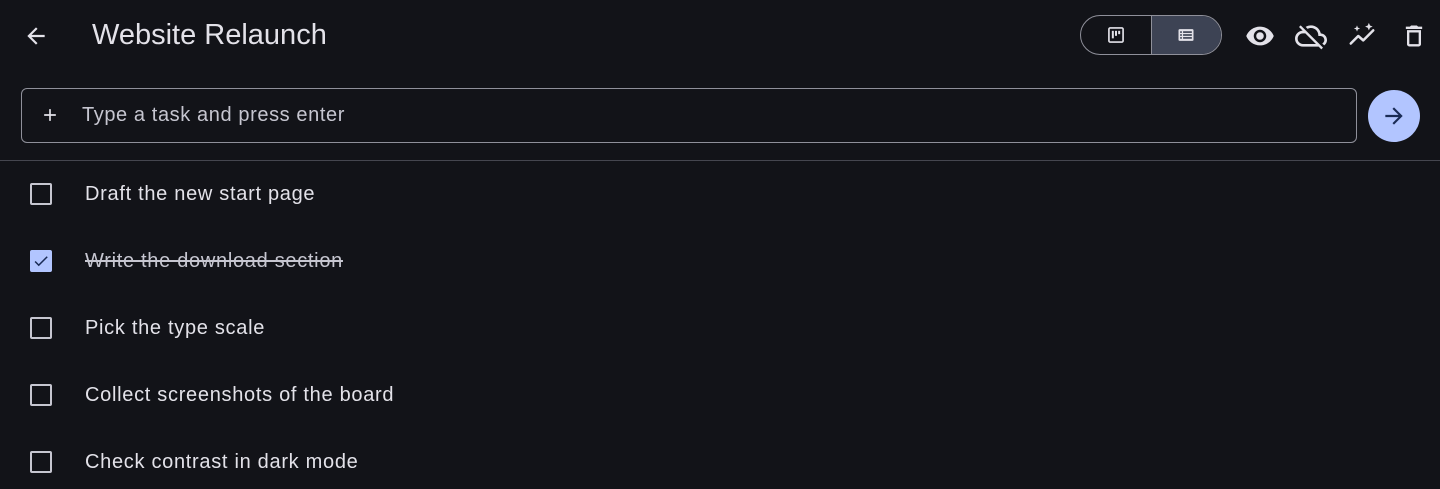 The width and height of the screenshot is (1440, 489). I want to click on task-item: Write the download section, so click(720, 261).